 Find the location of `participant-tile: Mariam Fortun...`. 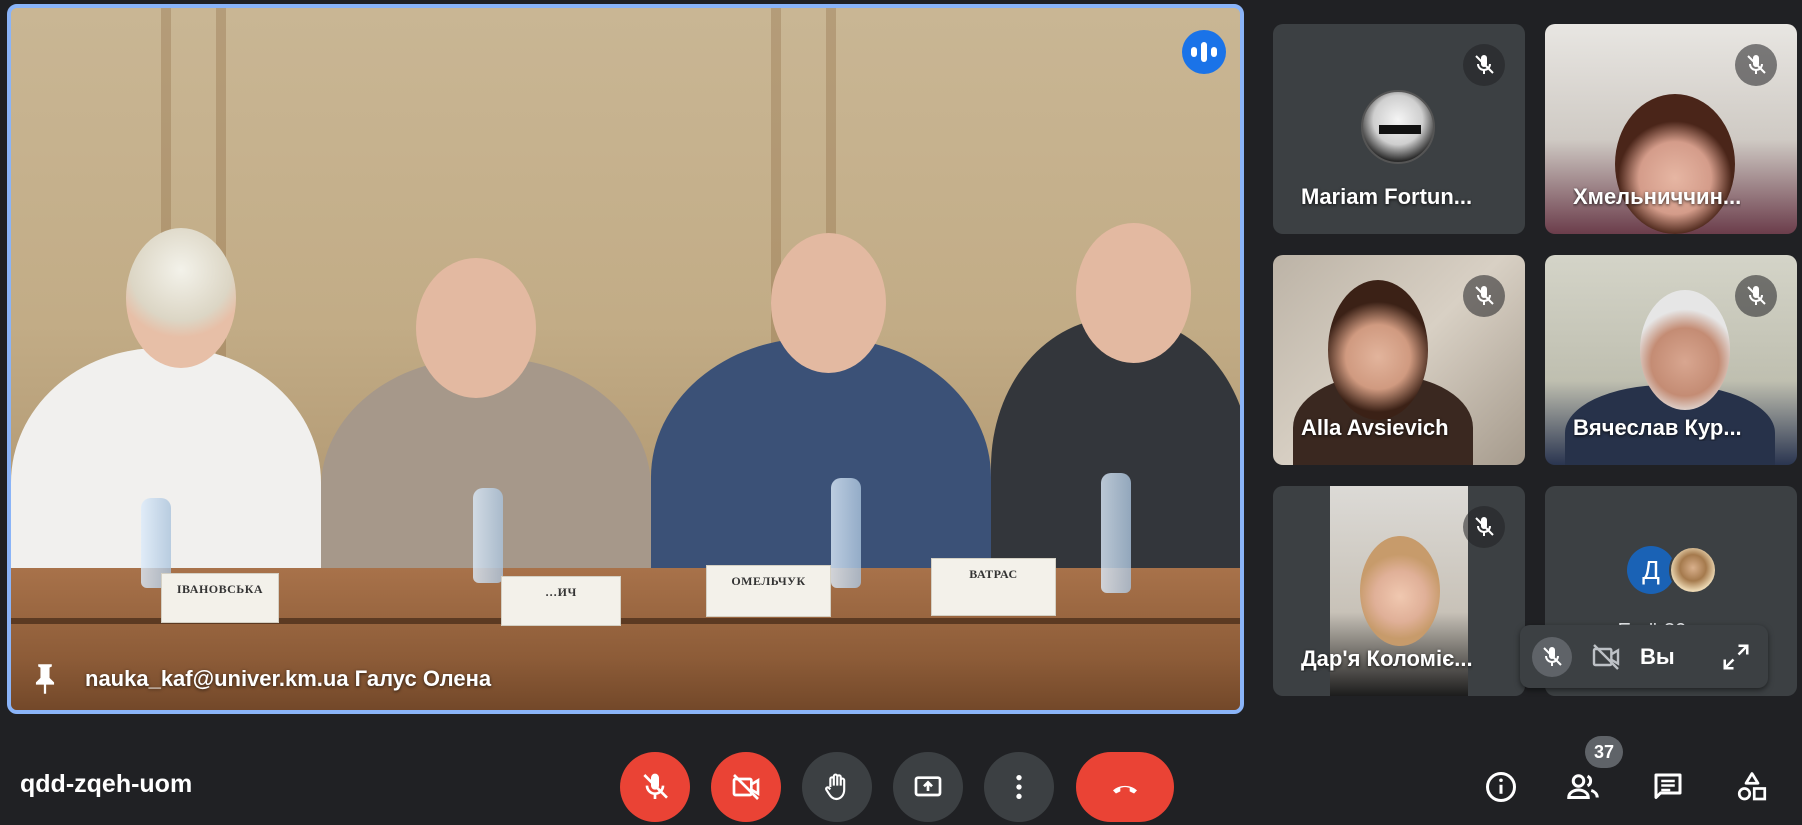

participant-tile: Mariam Fortun... is located at coordinates (1399, 129).